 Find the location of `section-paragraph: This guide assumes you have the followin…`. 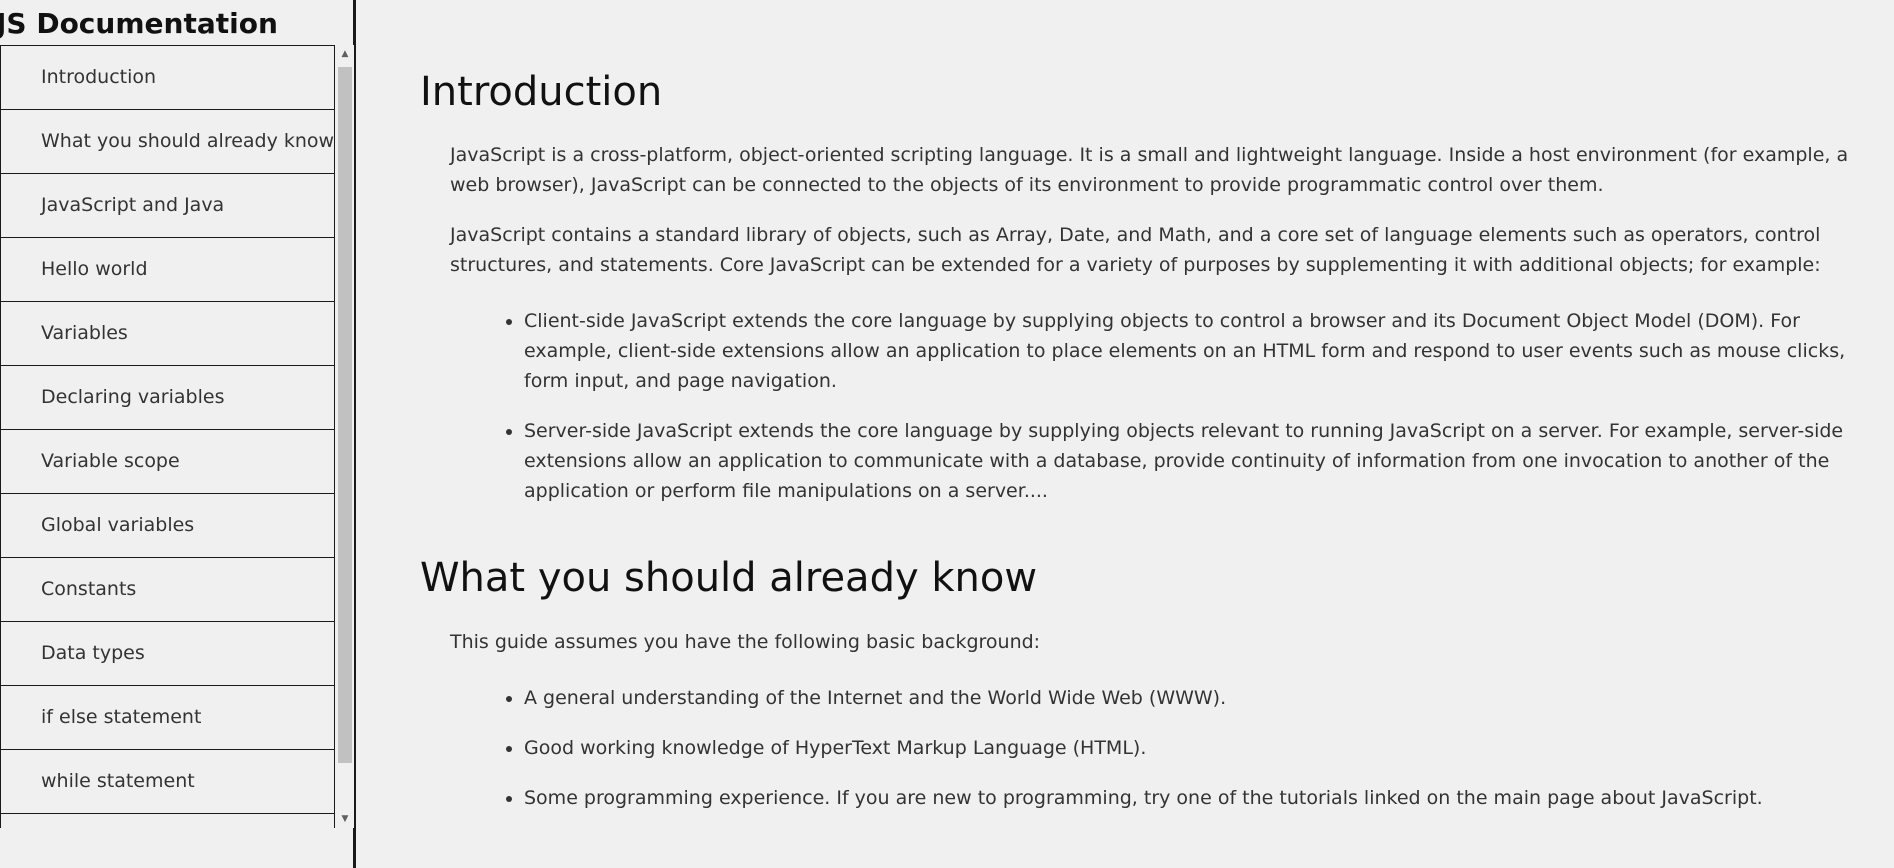

section-paragraph: This guide assumes you have the followin… is located at coordinates (745, 642).